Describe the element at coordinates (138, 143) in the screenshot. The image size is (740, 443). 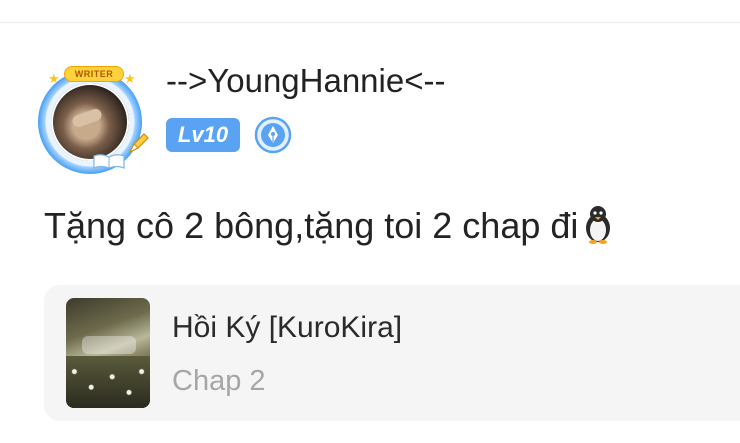
I see `fountain-pen-icon` at that location.